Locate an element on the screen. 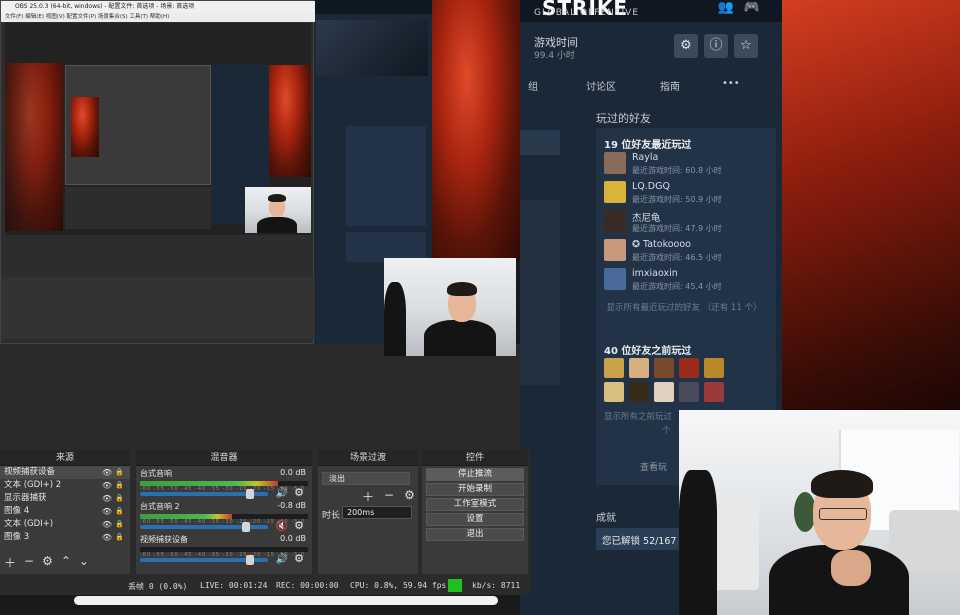  source-item: 图像 3 👁 🔒 is located at coordinates (65, 537).